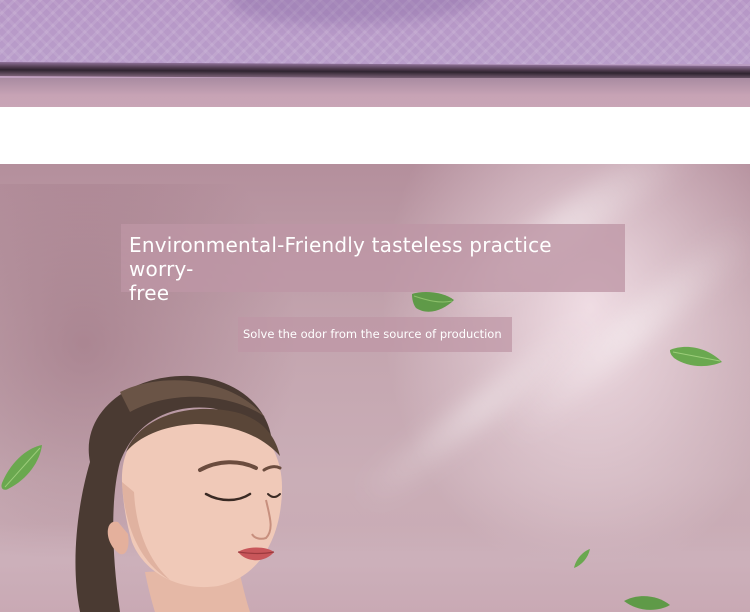 The image size is (750, 612). What do you see at coordinates (375, 92) in the screenshot?
I see `mat-floor` at bounding box center [375, 92].